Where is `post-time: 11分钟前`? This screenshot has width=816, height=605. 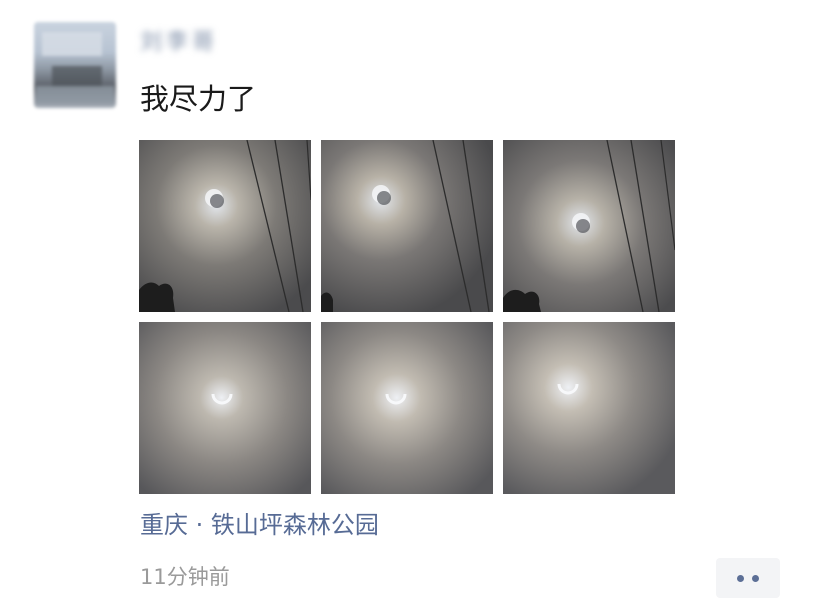
post-time: 11分钟前 is located at coordinates (185, 577).